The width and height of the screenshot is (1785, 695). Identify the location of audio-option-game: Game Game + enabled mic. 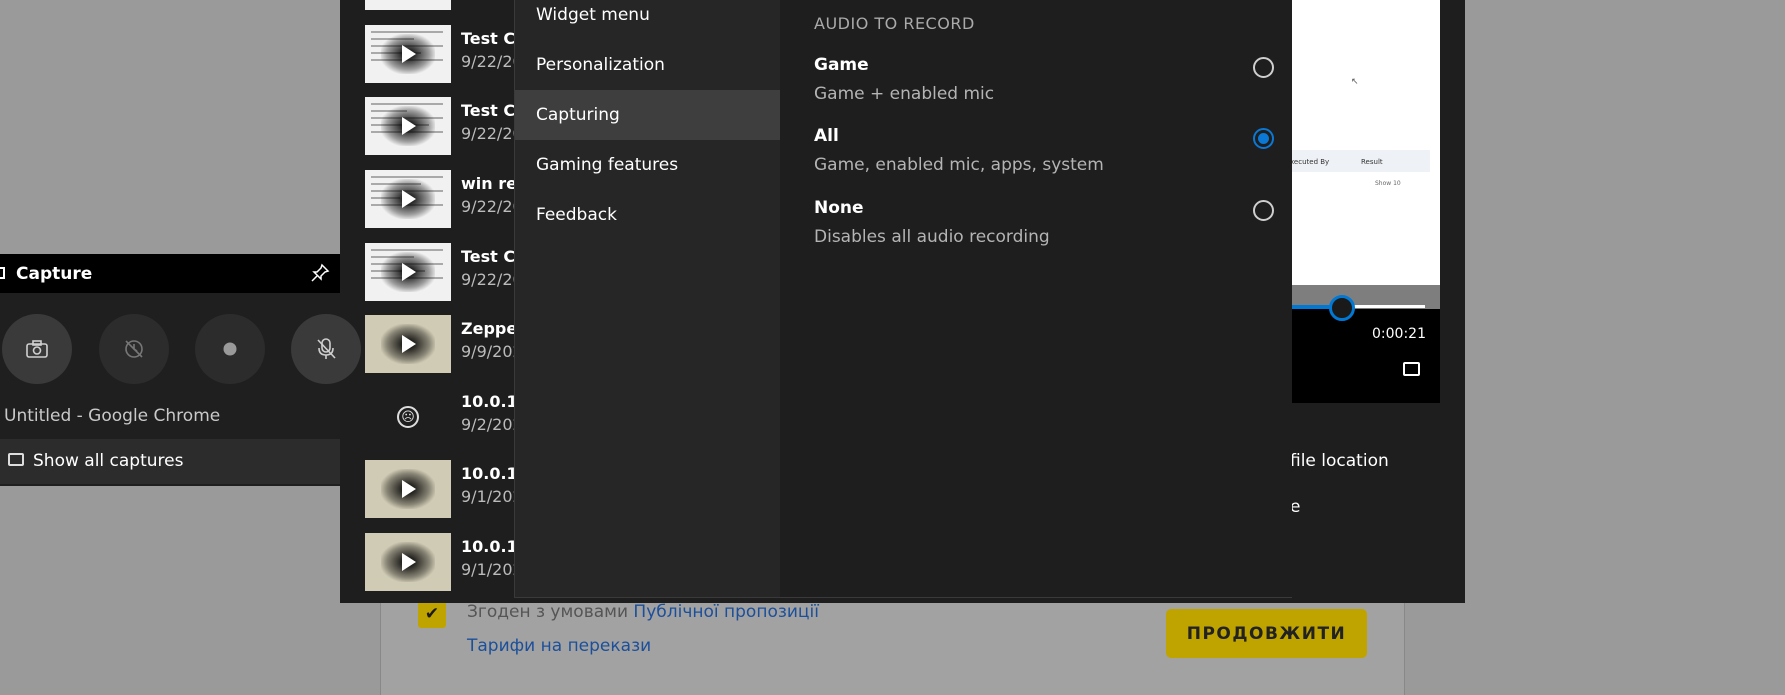
(1044, 85).